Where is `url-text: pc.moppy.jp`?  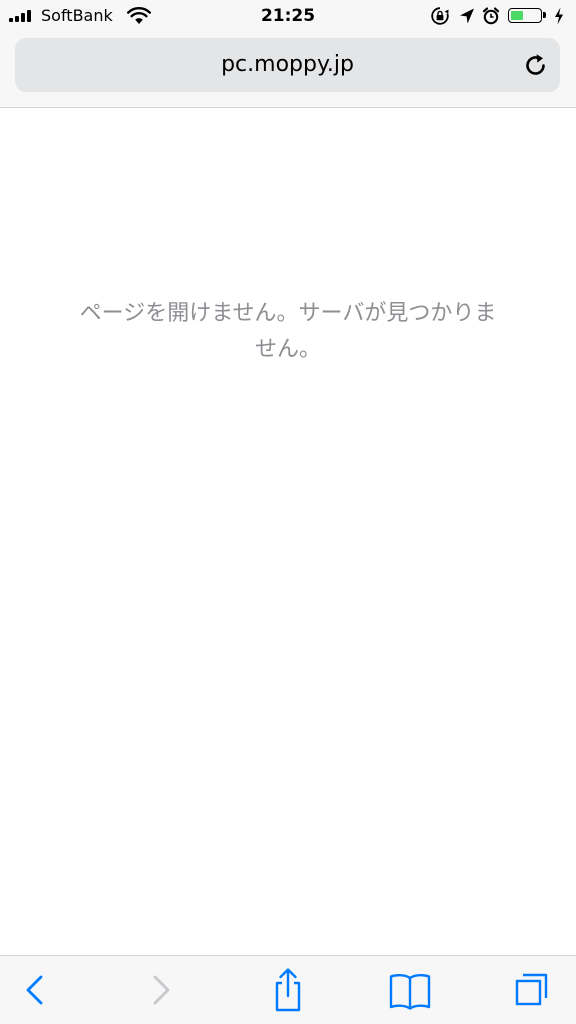 url-text: pc.moppy.jp is located at coordinates (287, 65).